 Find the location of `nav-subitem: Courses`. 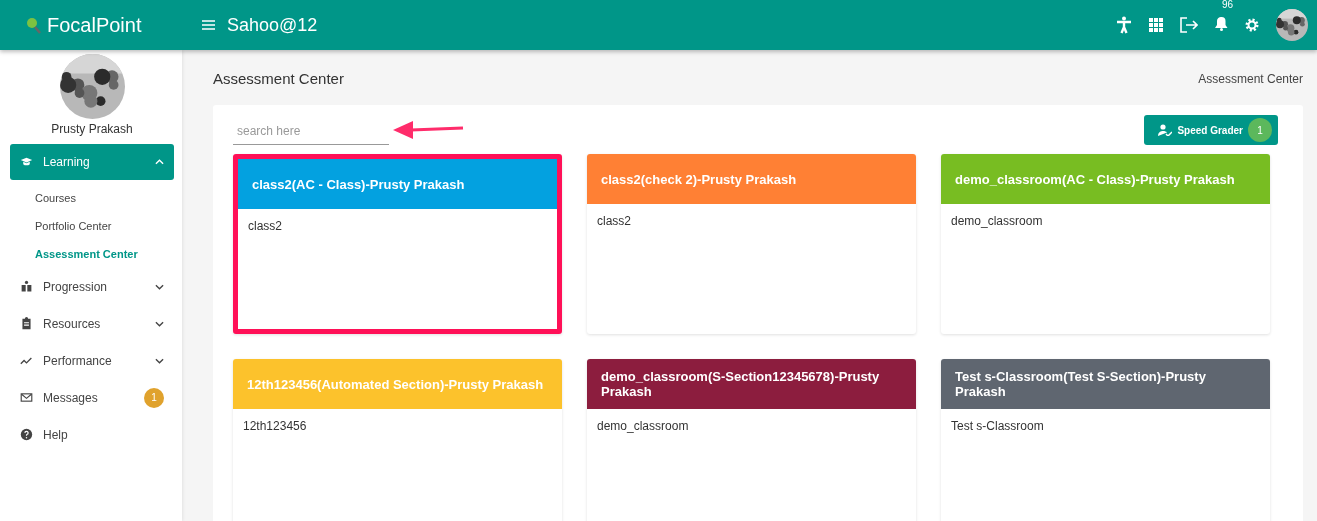

nav-subitem: Courses is located at coordinates (92, 198).